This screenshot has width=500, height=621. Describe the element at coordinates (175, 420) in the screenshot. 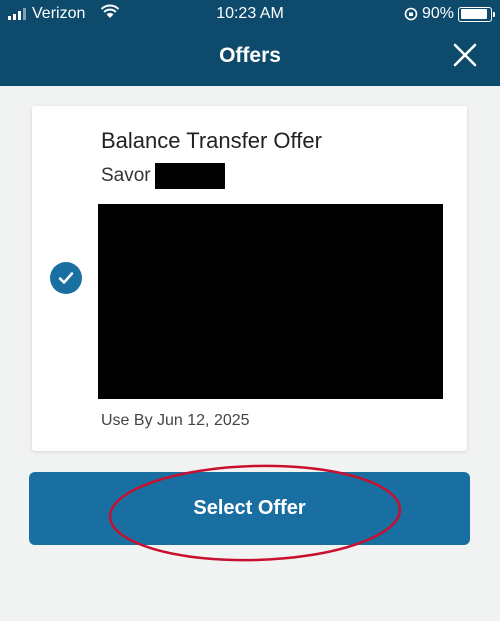

I see `offer-expiration: Use By Jun 12, 2025` at that location.